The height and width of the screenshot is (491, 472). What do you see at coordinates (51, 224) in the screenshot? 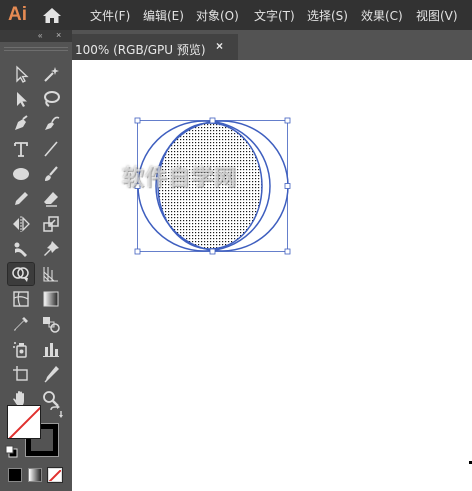
I see `scale-tool-icon` at bounding box center [51, 224].